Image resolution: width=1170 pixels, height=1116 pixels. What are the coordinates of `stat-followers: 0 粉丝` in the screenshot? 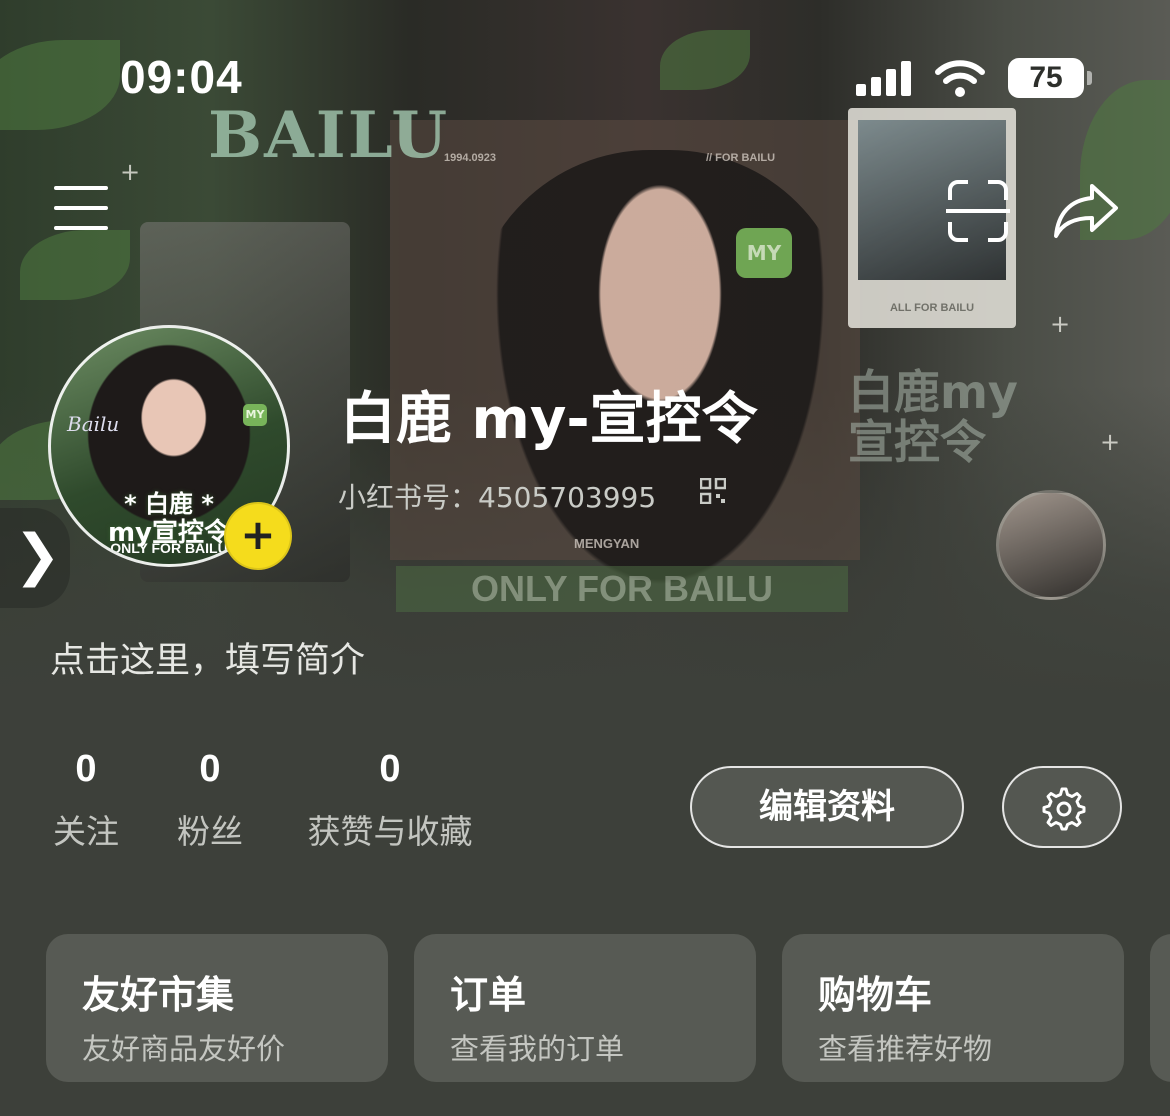 It's located at (210, 800).